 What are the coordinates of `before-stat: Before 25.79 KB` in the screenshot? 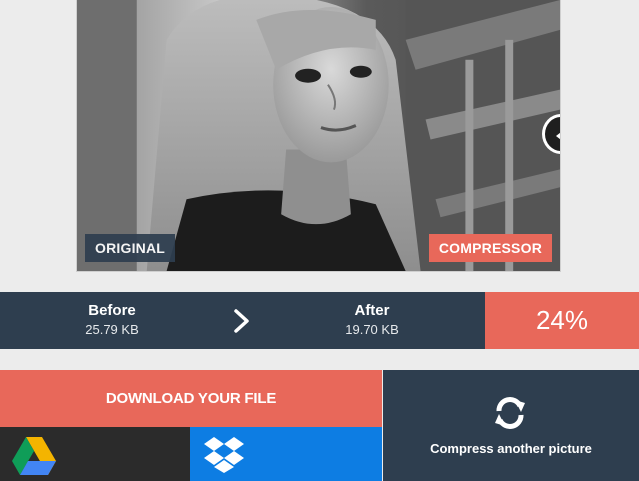 It's located at (112, 320).